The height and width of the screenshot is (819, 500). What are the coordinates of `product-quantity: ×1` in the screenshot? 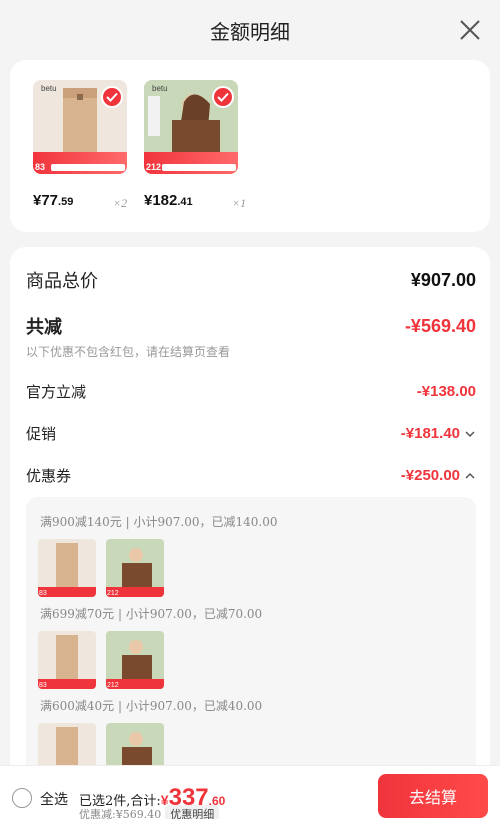 It's located at (239, 203).